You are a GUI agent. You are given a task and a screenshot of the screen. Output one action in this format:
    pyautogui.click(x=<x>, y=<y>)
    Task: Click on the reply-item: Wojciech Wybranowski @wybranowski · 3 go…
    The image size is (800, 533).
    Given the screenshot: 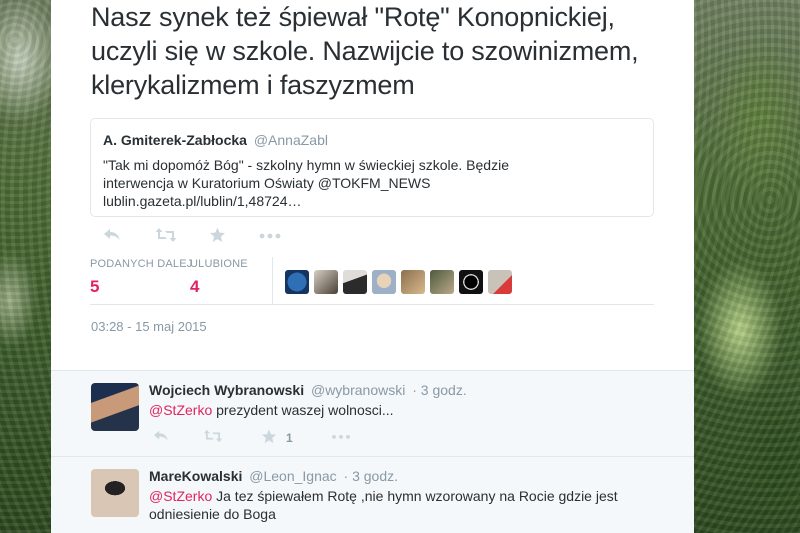 What is the action you would take?
    pyautogui.click(x=372, y=413)
    